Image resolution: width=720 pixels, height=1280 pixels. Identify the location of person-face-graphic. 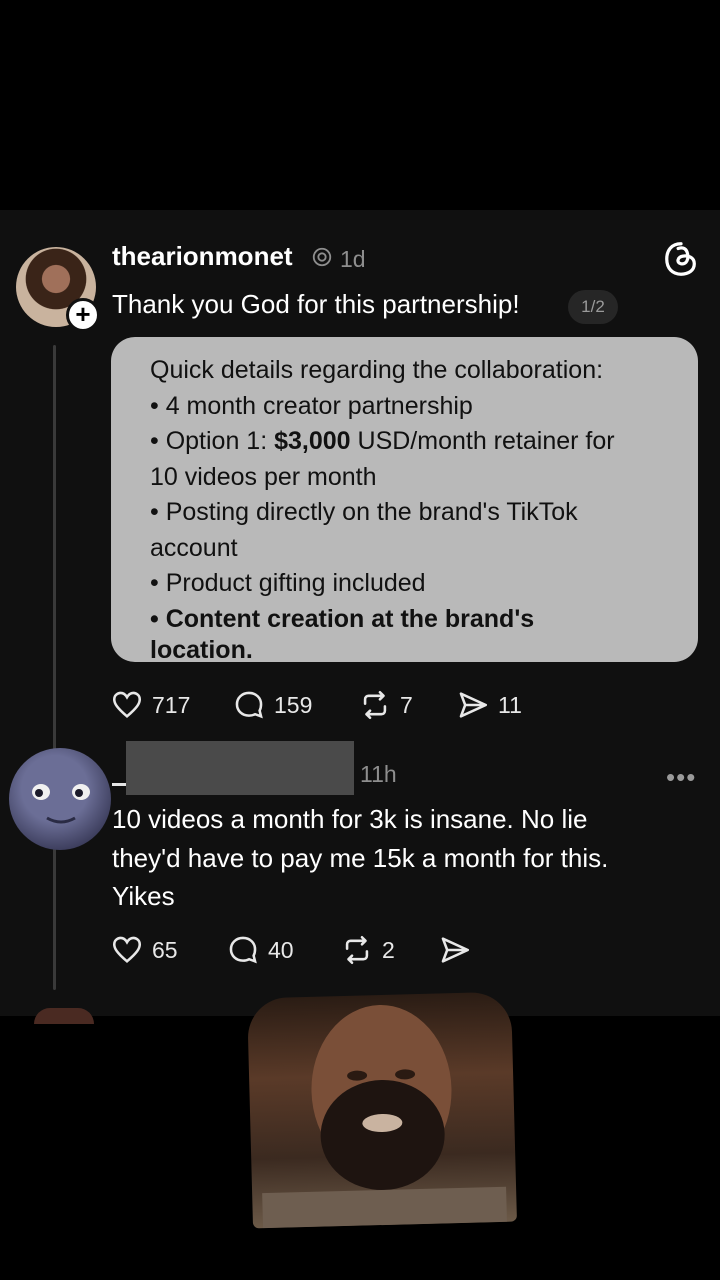
(384, 1117).